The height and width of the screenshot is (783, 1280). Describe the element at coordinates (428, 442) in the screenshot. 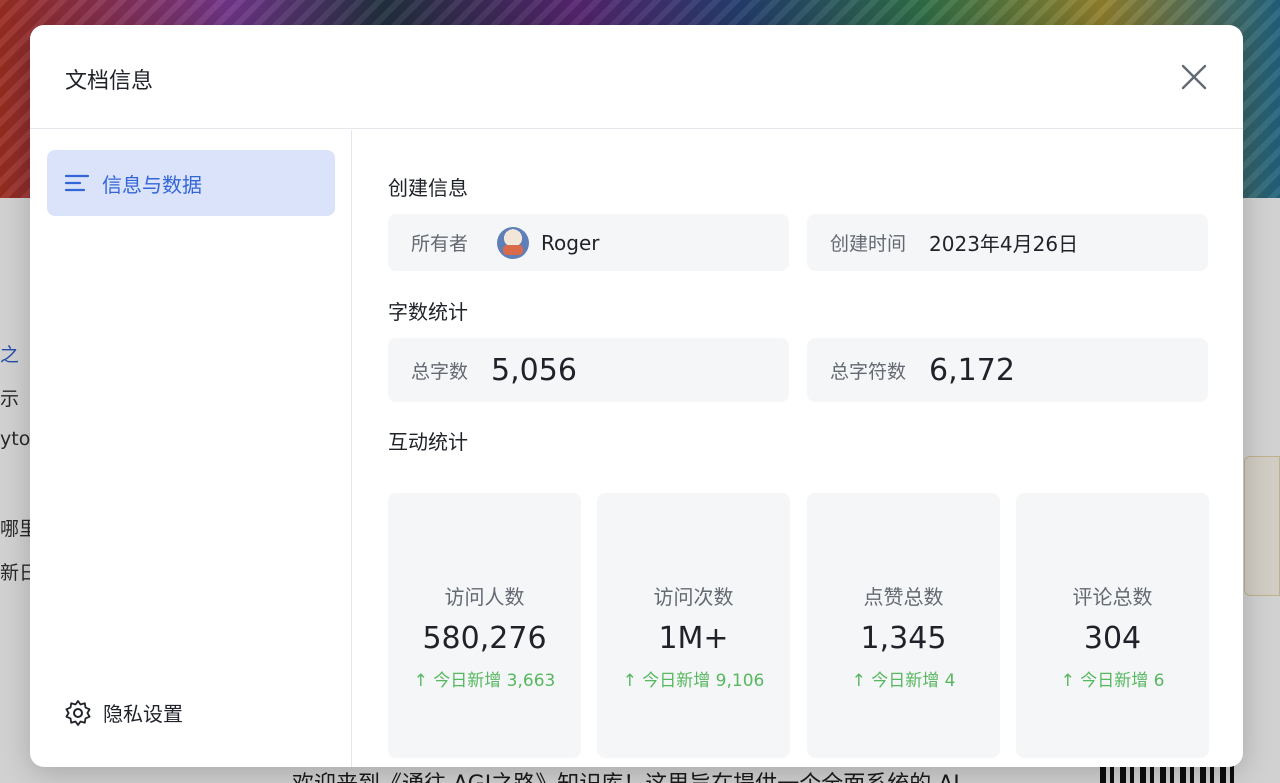

I see `interaction-stats-title: 互动统计` at that location.